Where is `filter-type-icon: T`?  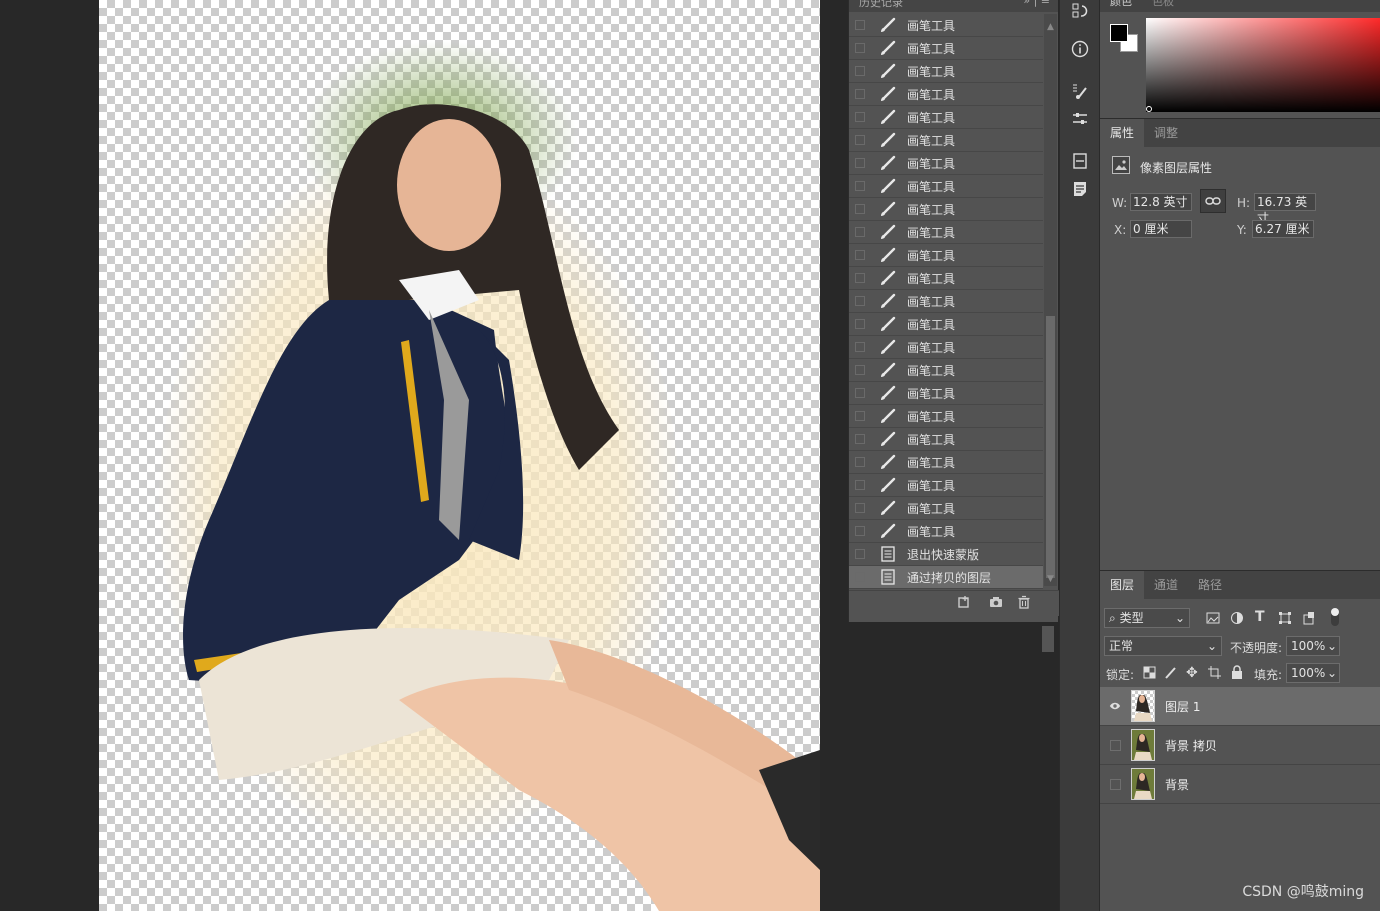
filter-type-icon: T is located at coordinates (1260, 617).